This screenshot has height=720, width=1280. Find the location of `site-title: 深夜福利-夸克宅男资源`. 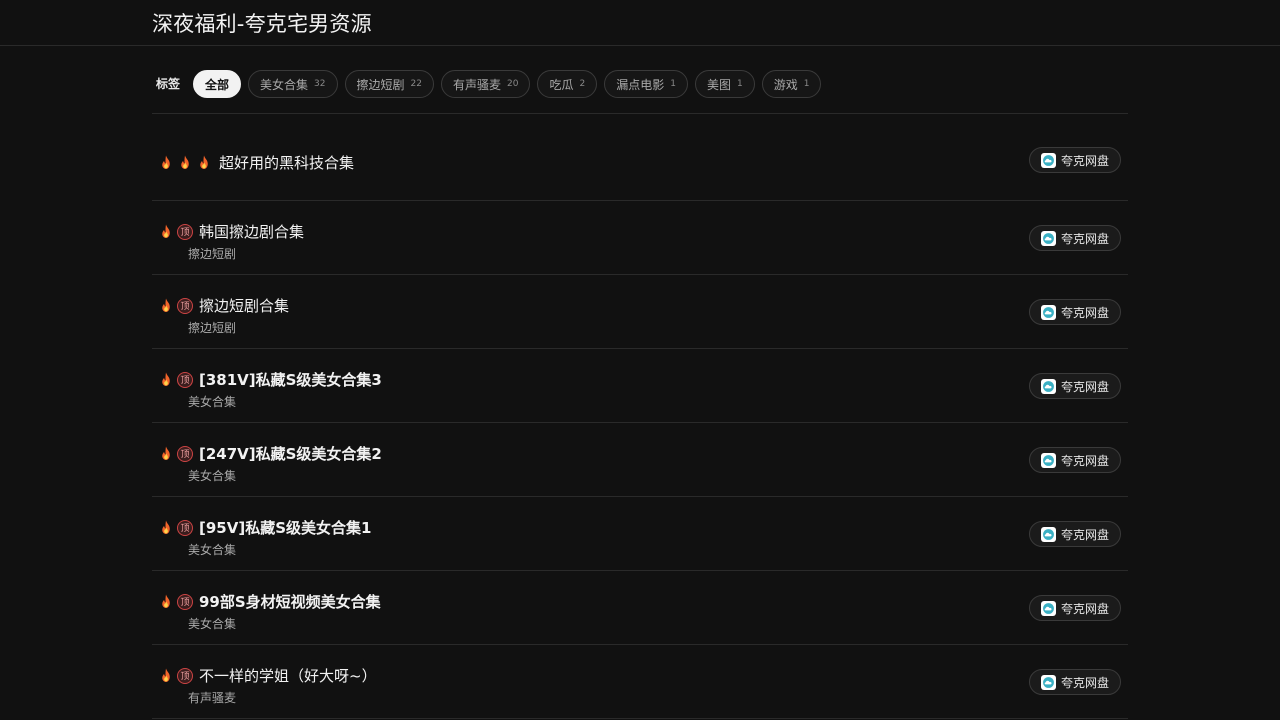

site-title: 深夜福利-夸克宅男资源 is located at coordinates (640, 24).